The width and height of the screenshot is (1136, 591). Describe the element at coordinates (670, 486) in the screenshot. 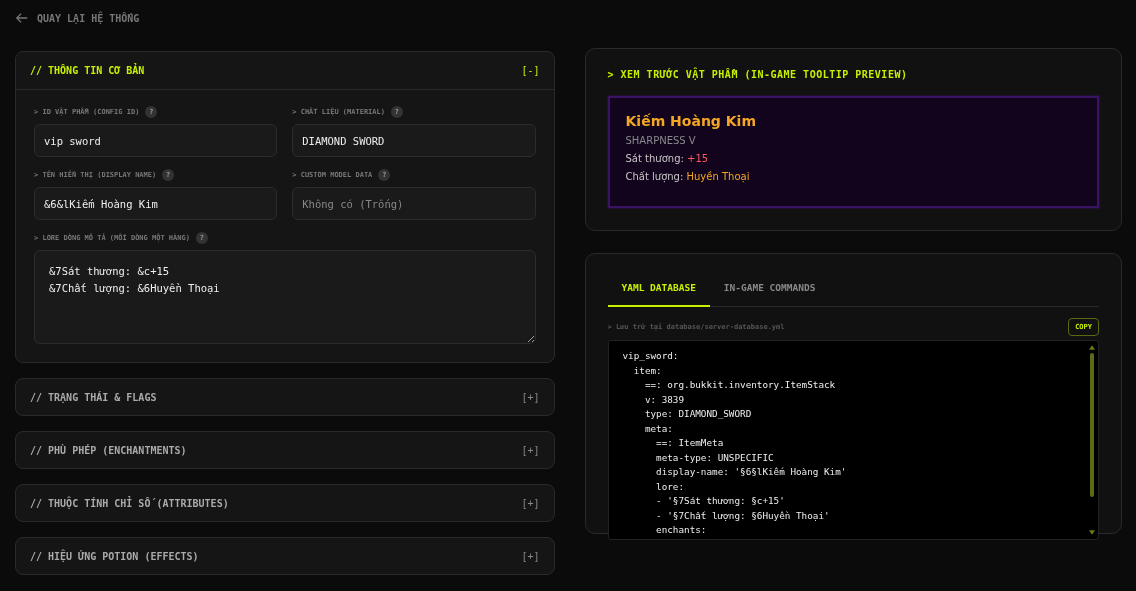

I see `code-line: lore:` at that location.